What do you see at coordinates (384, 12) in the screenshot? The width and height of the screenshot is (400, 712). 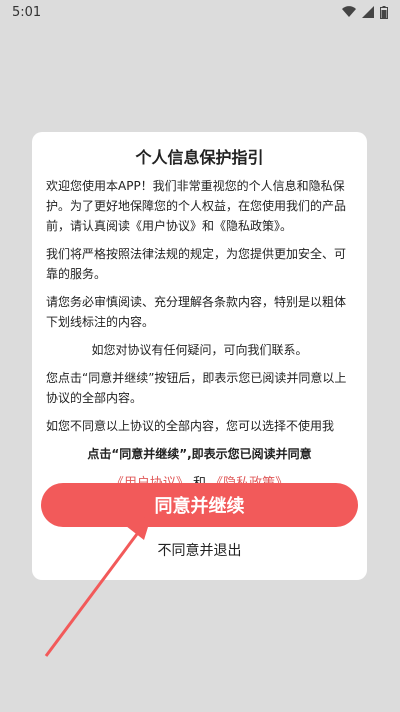 I see `battery-icon` at bounding box center [384, 12].